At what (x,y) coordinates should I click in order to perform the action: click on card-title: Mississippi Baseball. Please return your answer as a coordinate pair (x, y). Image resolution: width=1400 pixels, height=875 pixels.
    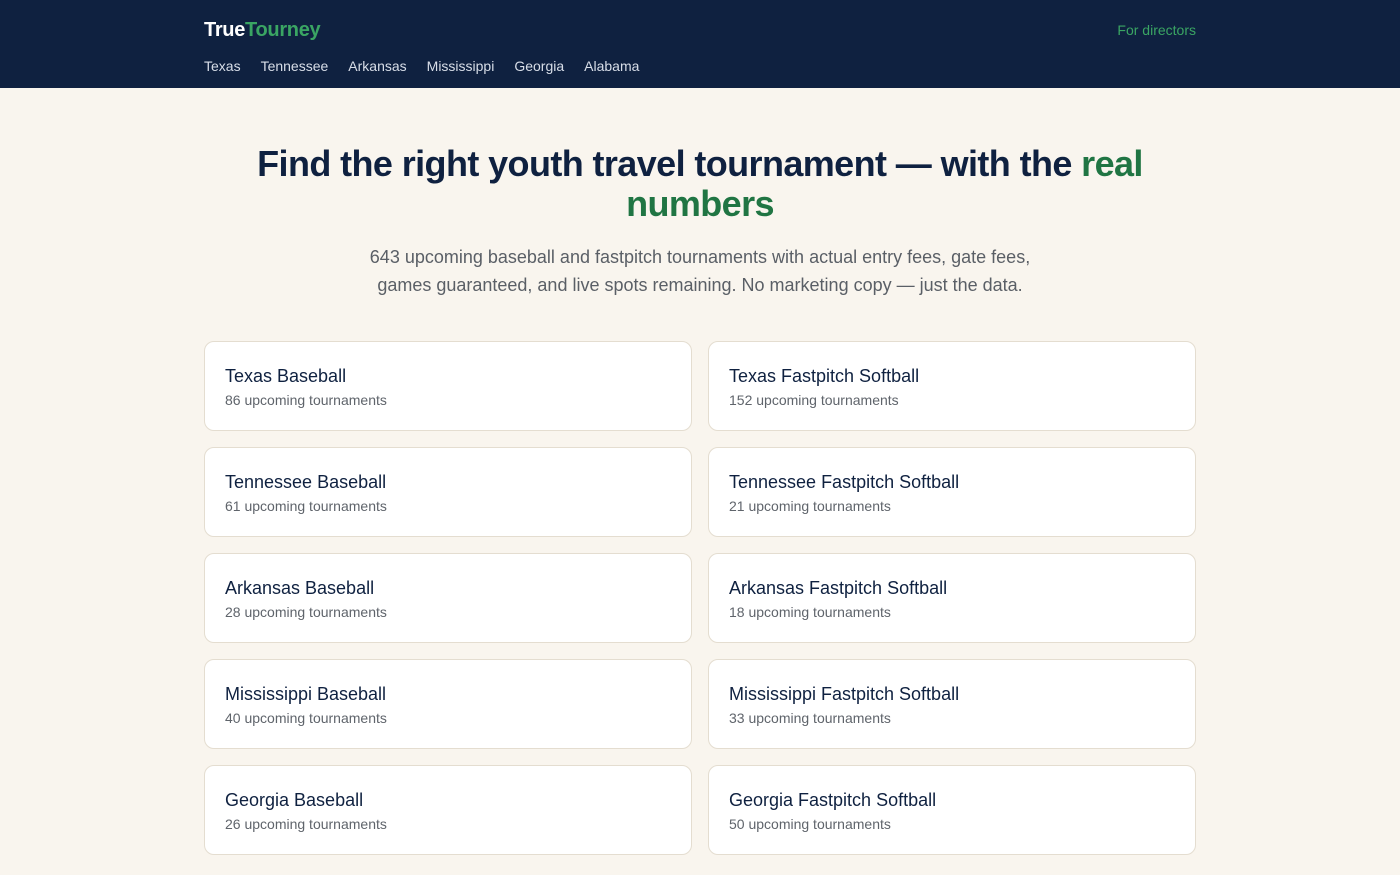
    Looking at the image, I should click on (306, 694).